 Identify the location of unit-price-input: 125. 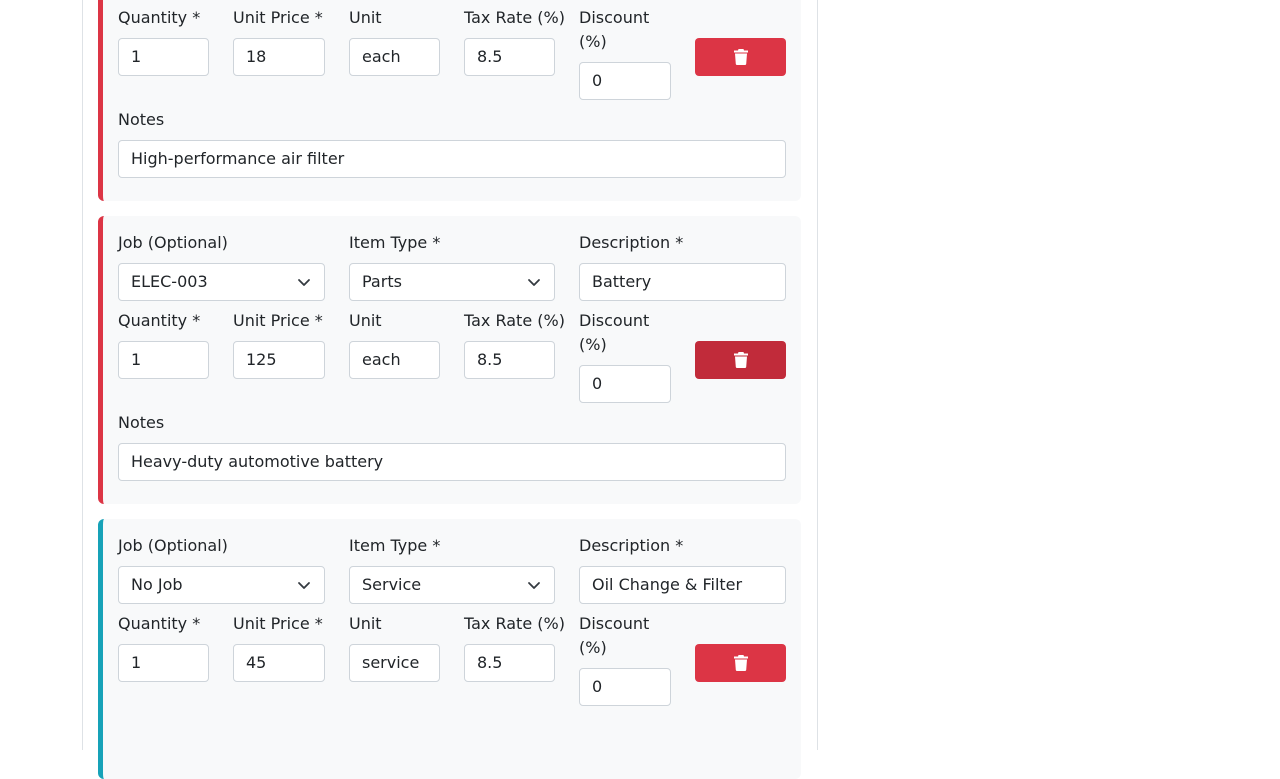
(279, 360).